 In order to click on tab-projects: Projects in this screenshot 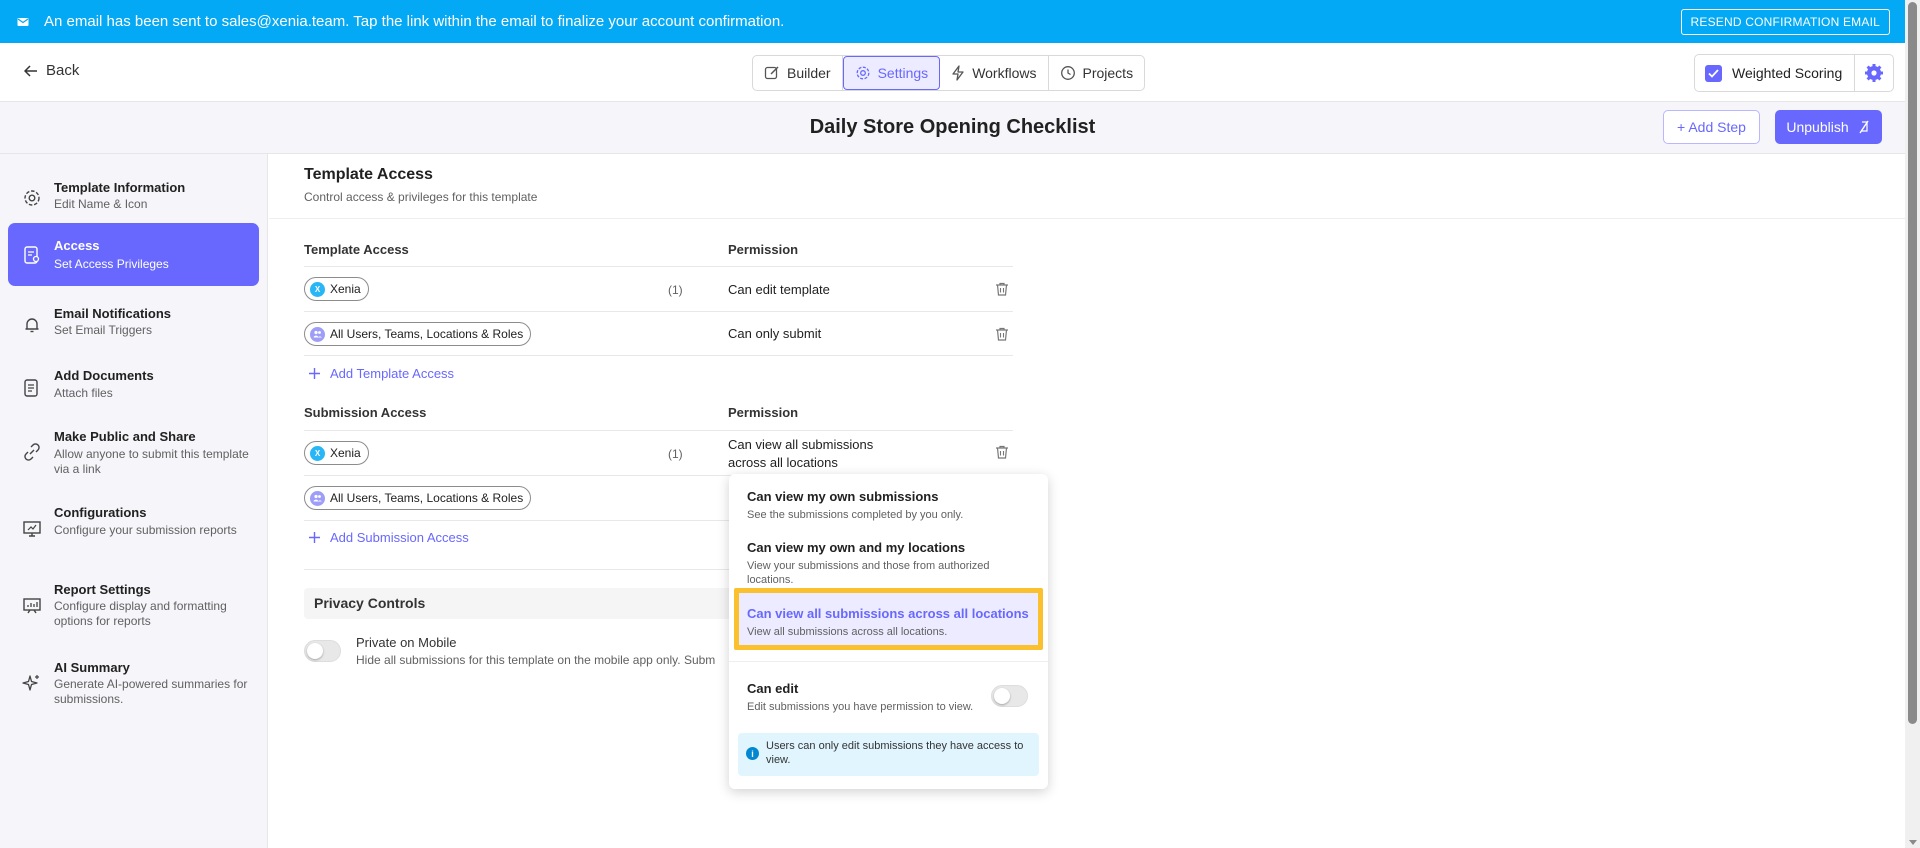, I will do `click(1097, 73)`.